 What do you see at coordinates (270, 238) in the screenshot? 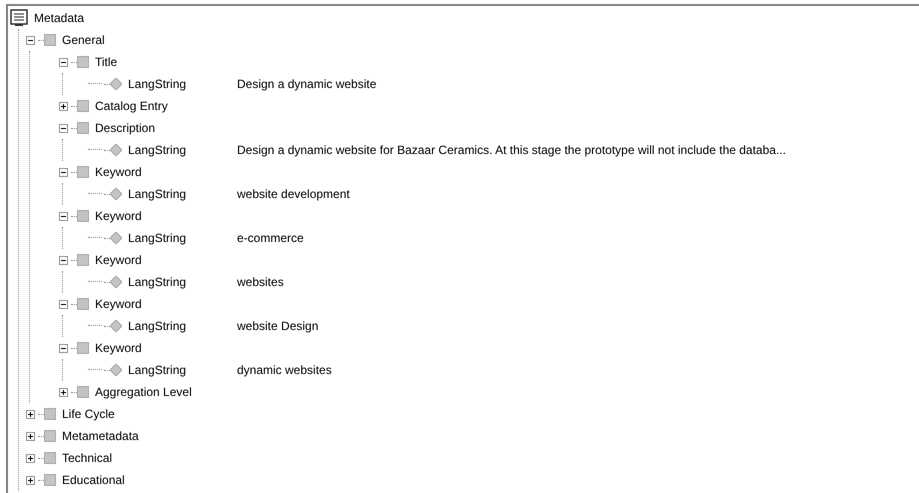
I see `value-text: e-commerce` at bounding box center [270, 238].